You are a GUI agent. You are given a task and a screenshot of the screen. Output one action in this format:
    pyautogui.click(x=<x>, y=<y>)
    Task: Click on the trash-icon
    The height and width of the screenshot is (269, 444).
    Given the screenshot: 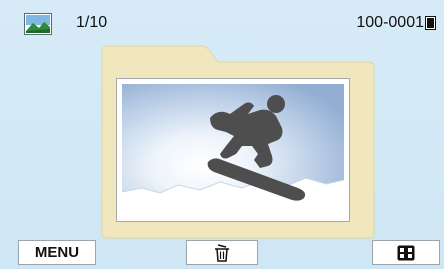 What is the action you would take?
    pyautogui.click(x=222, y=252)
    